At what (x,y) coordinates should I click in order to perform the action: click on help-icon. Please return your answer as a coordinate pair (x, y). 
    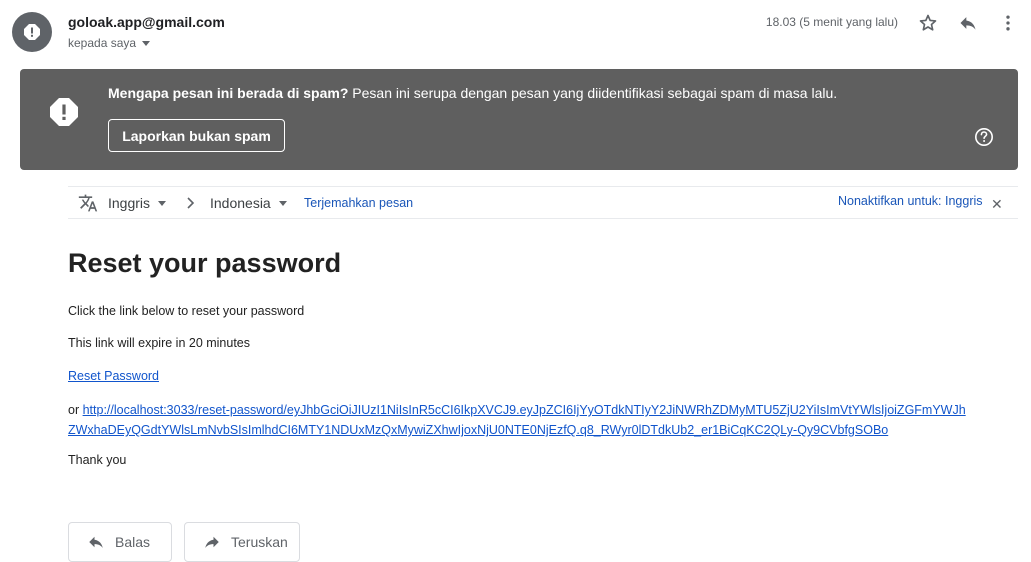
    Looking at the image, I should click on (984, 137).